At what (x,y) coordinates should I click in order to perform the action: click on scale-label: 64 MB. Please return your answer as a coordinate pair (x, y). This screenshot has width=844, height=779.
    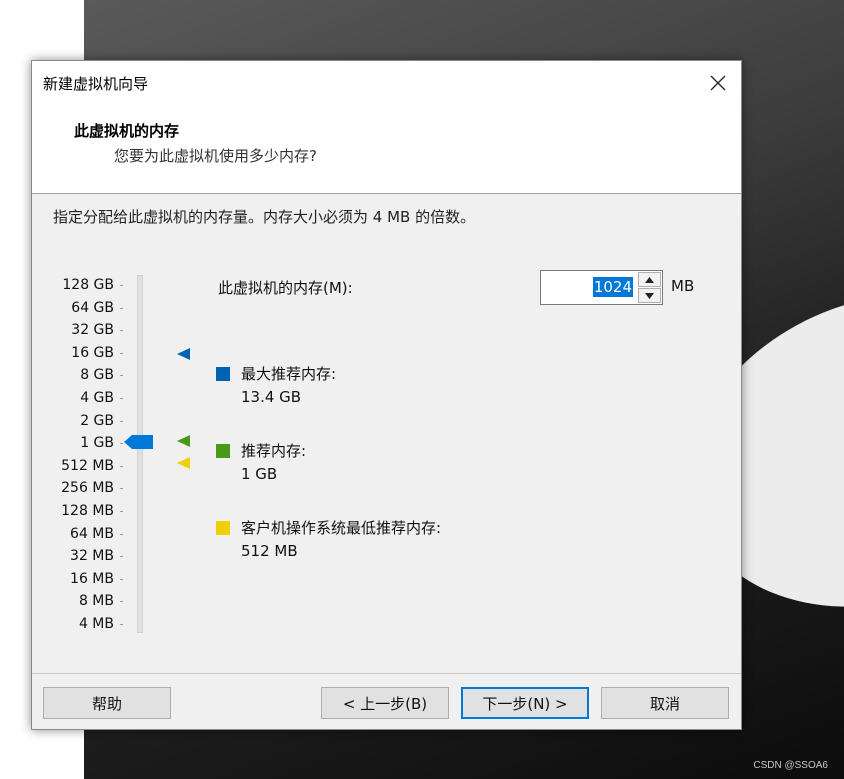
    Looking at the image, I should click on (92, 533).